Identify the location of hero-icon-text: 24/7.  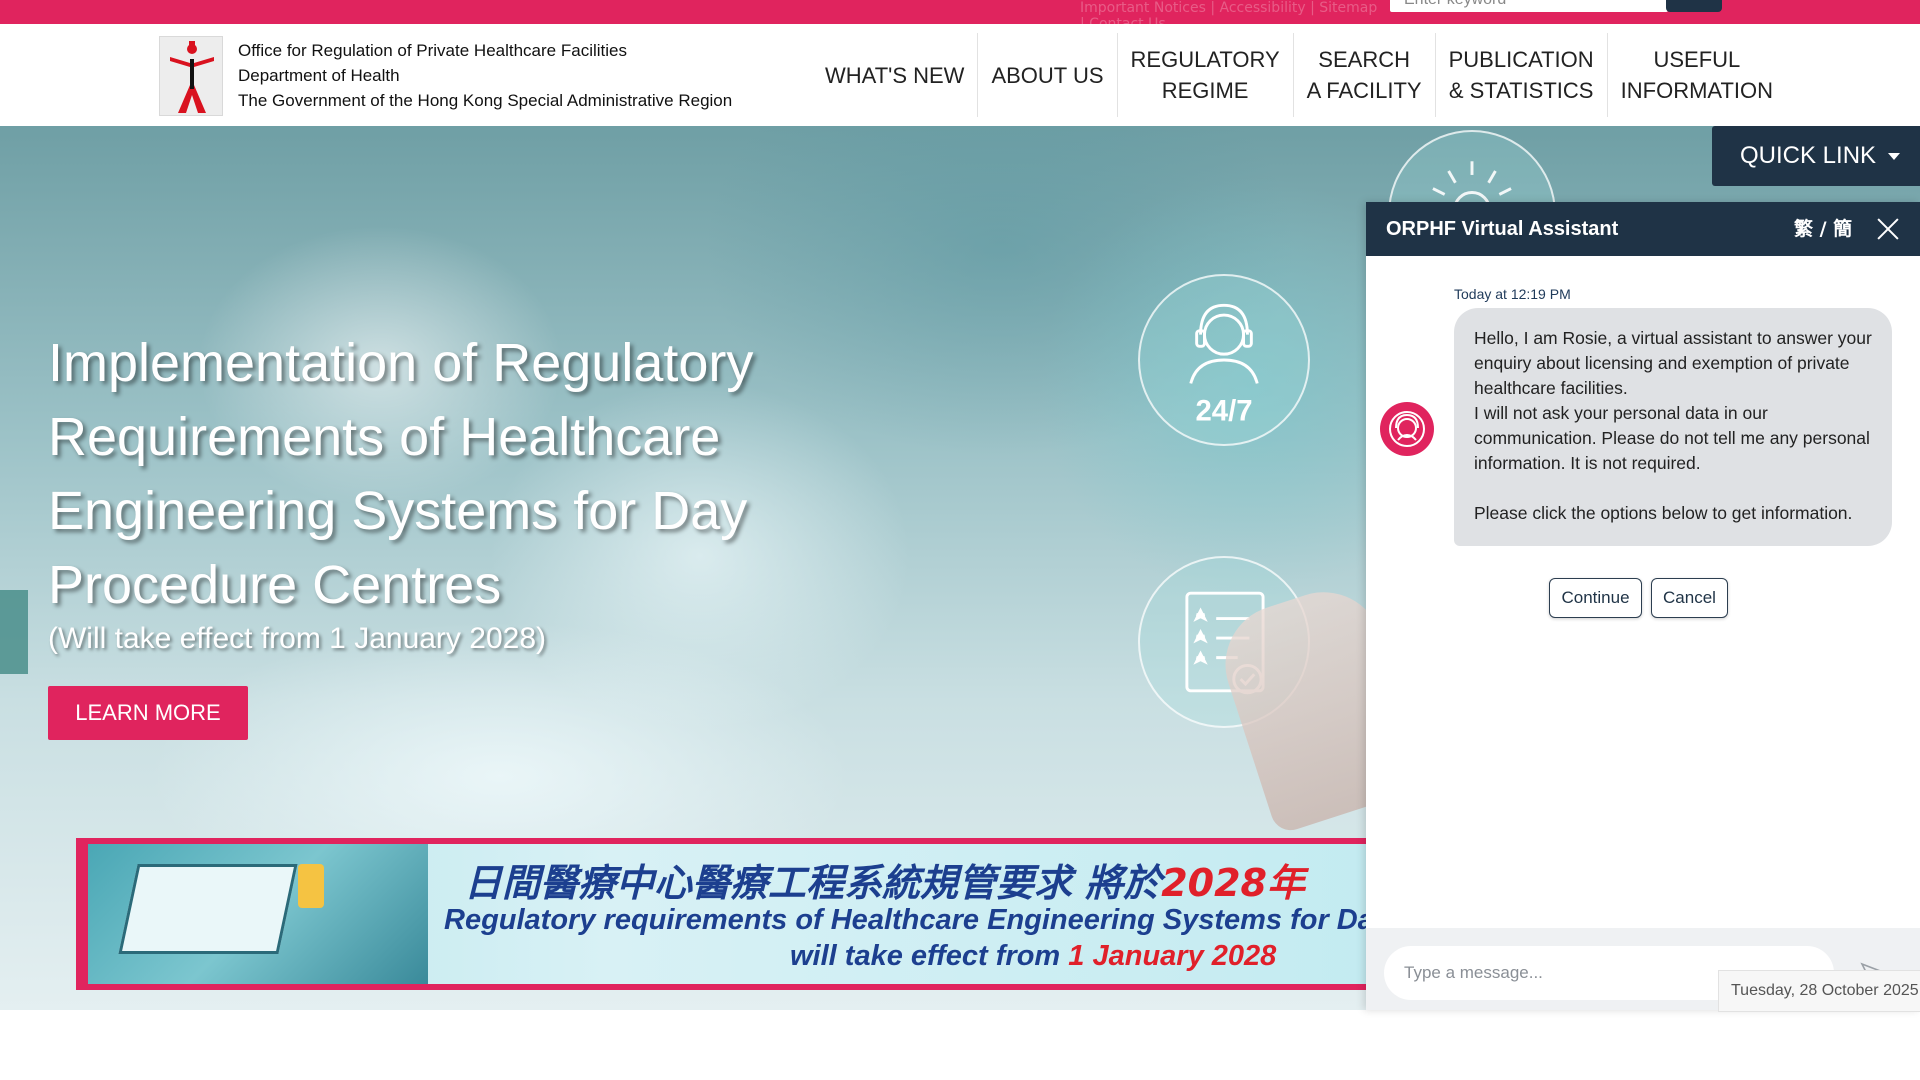
(1223, 411).